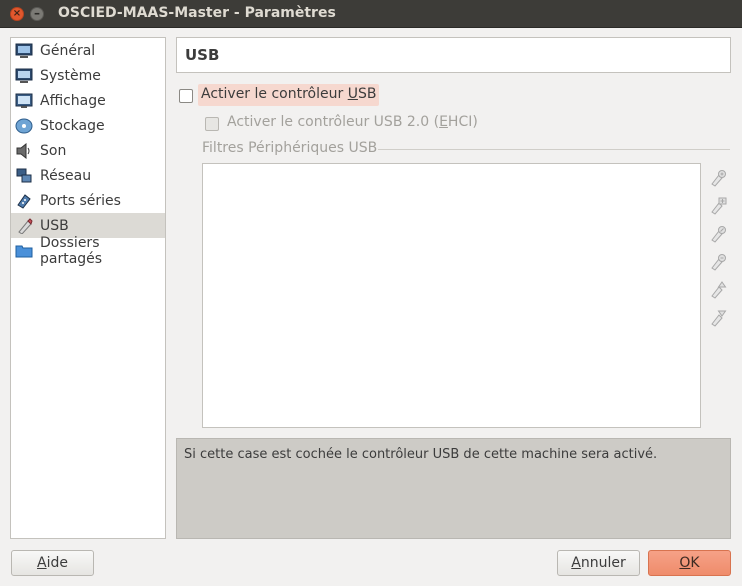  Describe the element at coordinates (718, 318) in the screenshot. I see `usb-filter-move-down-icon` at that location.